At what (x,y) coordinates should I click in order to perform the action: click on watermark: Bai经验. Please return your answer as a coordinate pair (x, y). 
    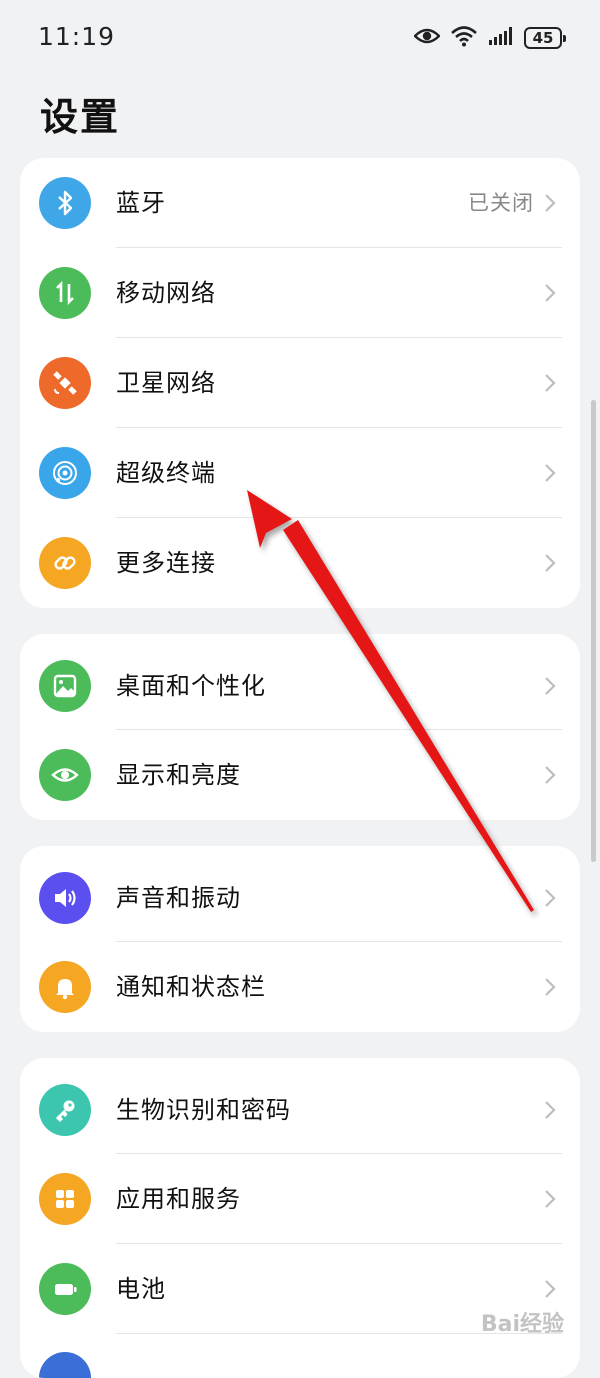
    Looking at the image, I should click on (522, 1324).